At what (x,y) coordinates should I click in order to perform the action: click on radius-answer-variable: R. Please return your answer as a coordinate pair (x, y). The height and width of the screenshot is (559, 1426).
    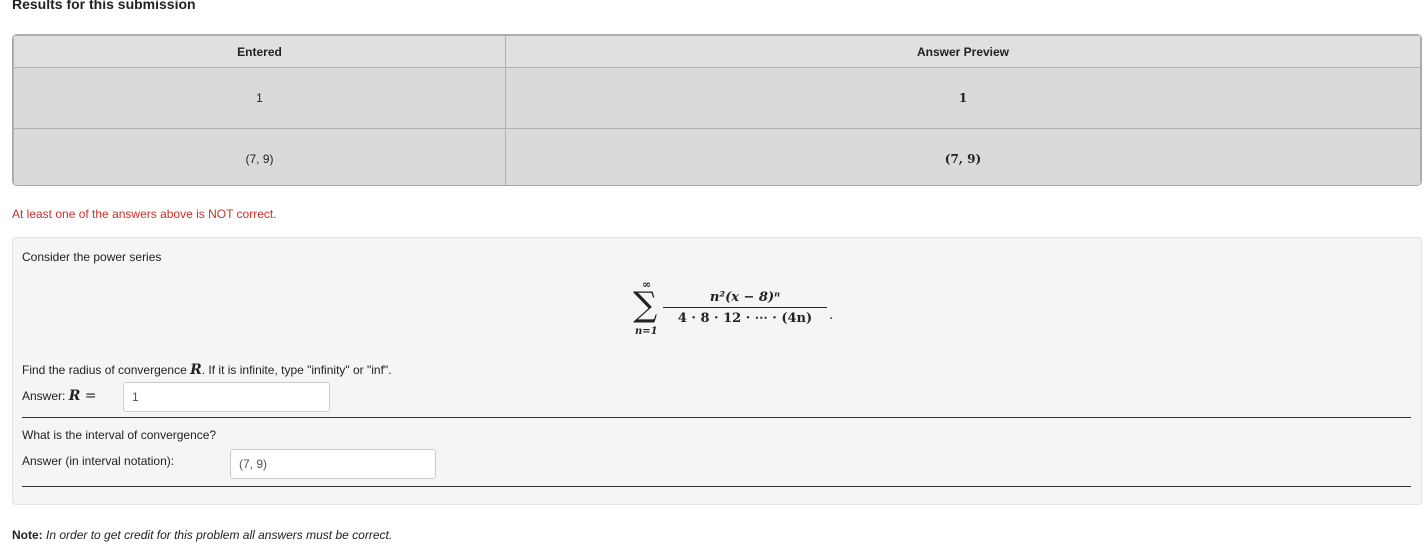
    Looking at the image, I should click on (74, 396).